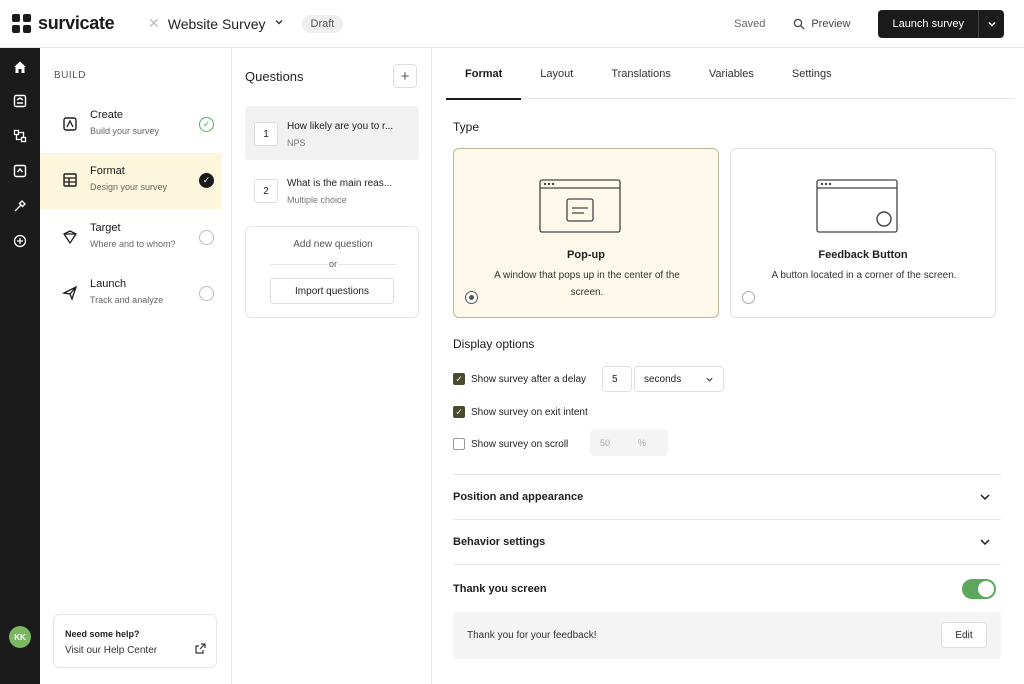  Describe the element at coordinates (556, 73) in the screenshot. I see `tab-layout: Layout` at that location.